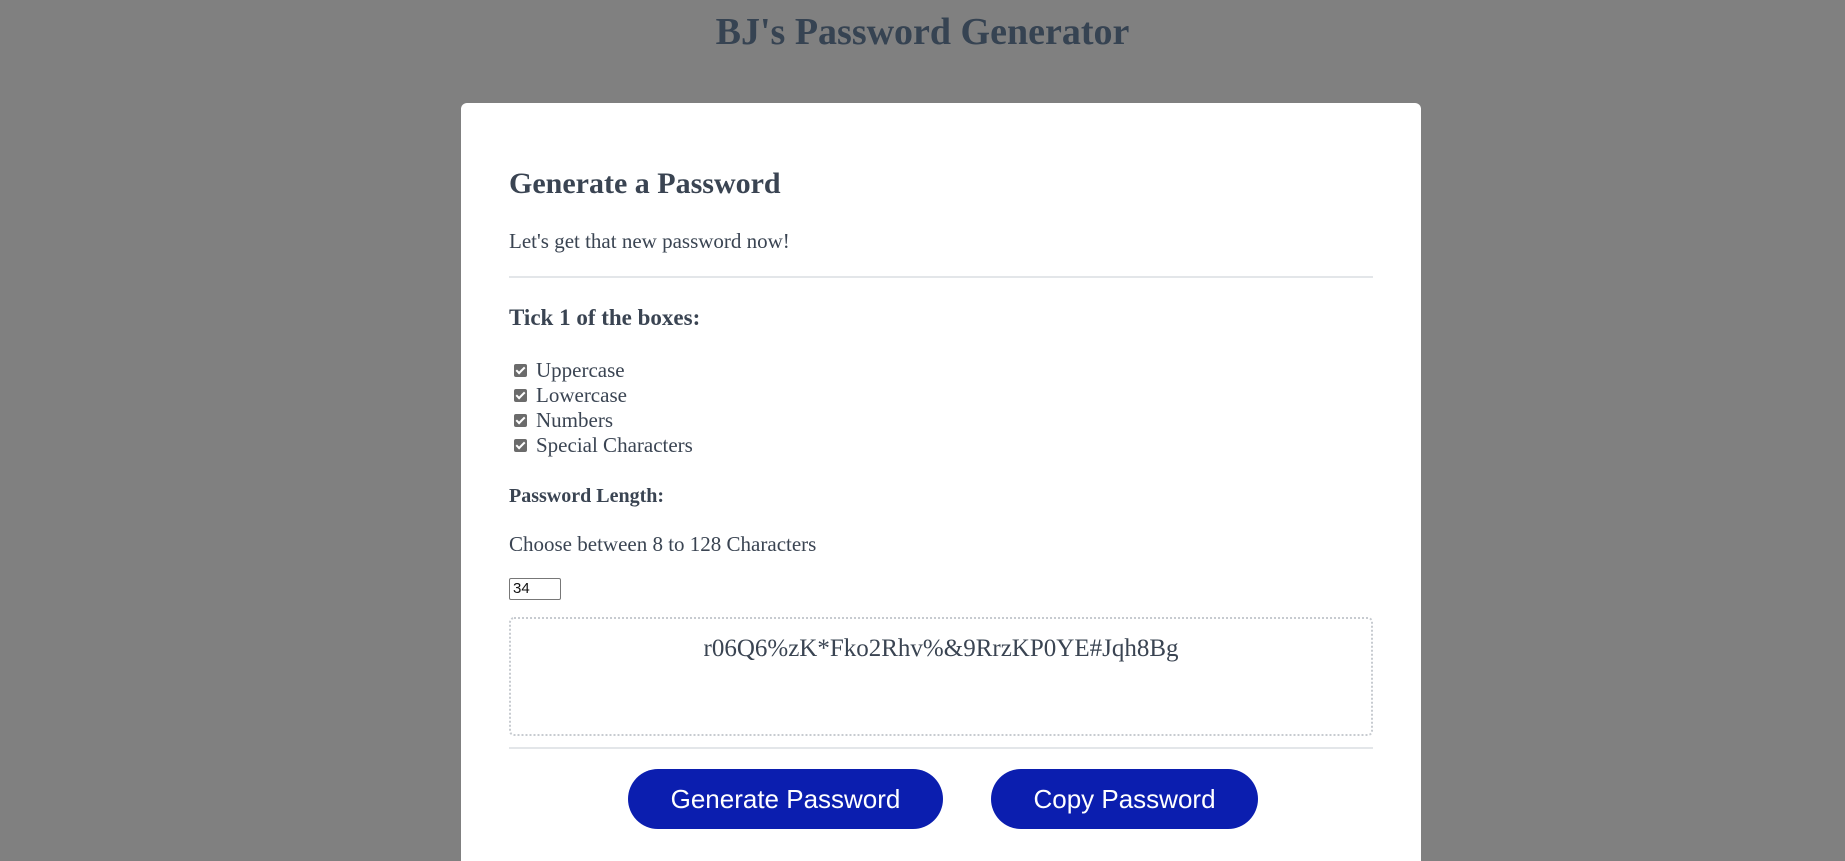  I want to click on option-special-characters: Special Characters, so click(941, 445).